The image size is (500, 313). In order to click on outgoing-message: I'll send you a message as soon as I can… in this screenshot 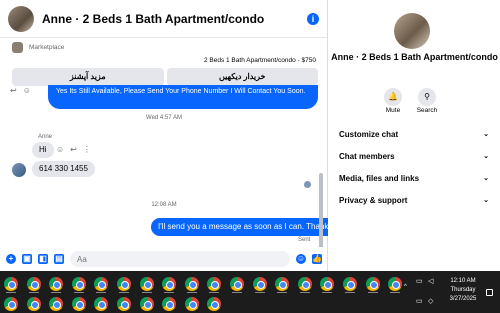, I will do `click(239, 227)`.